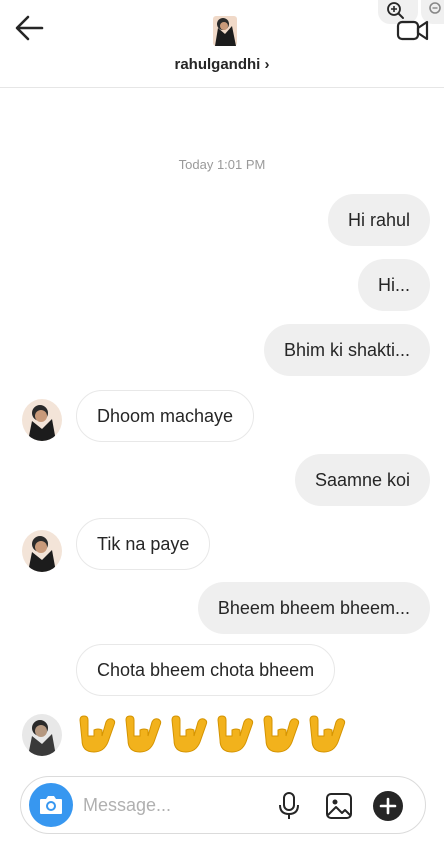 The height and width of the screenshot is (854, 444). I want to click on username-text: rahulgandhi, so click(217, 64).